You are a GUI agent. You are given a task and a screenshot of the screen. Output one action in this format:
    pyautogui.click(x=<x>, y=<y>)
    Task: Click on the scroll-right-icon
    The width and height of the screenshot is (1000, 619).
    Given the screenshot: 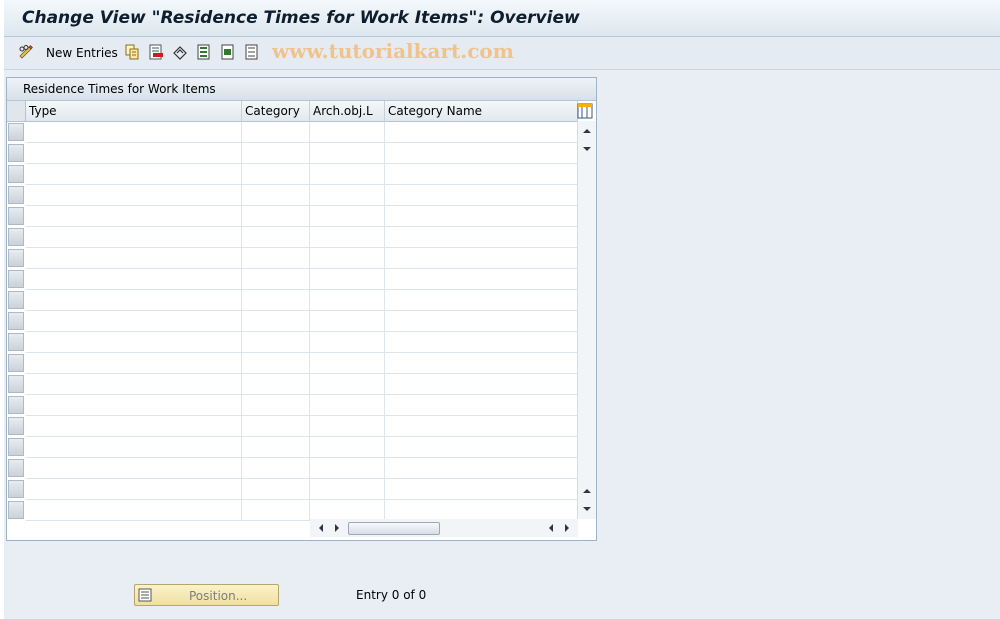 What is the action you would take?
    pyautogui.click(x=567, y=528)
    